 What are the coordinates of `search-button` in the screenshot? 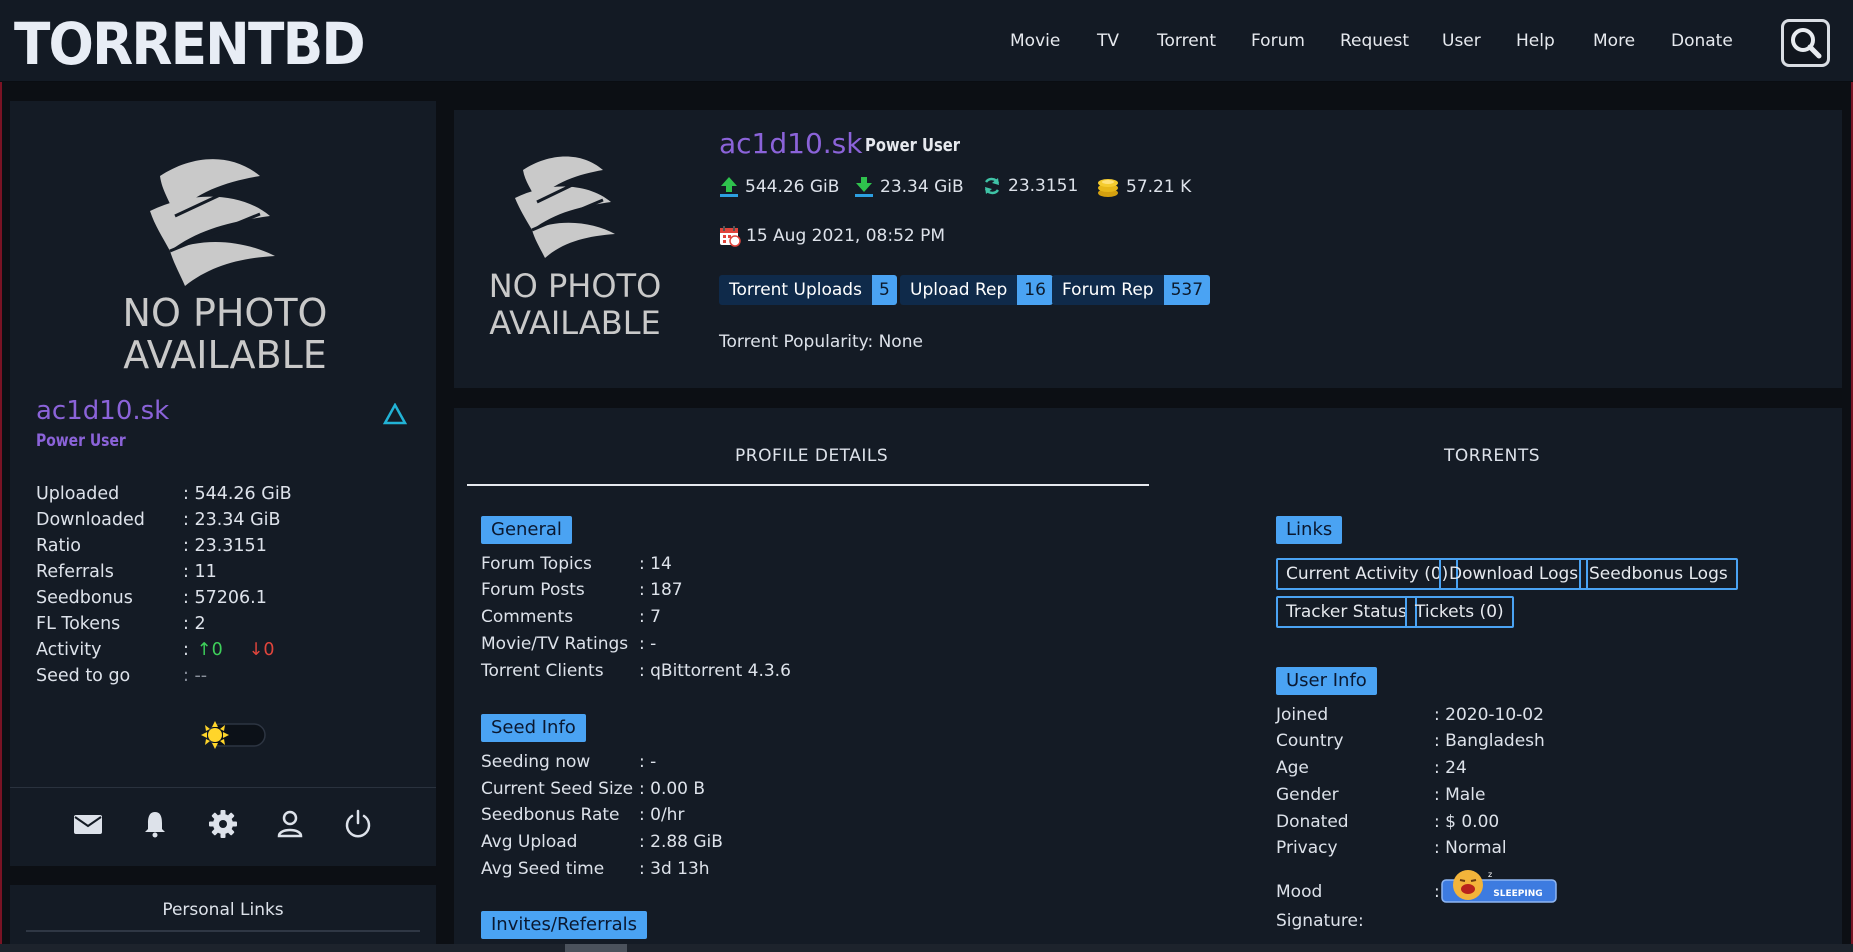 It's located at (1805, 43).